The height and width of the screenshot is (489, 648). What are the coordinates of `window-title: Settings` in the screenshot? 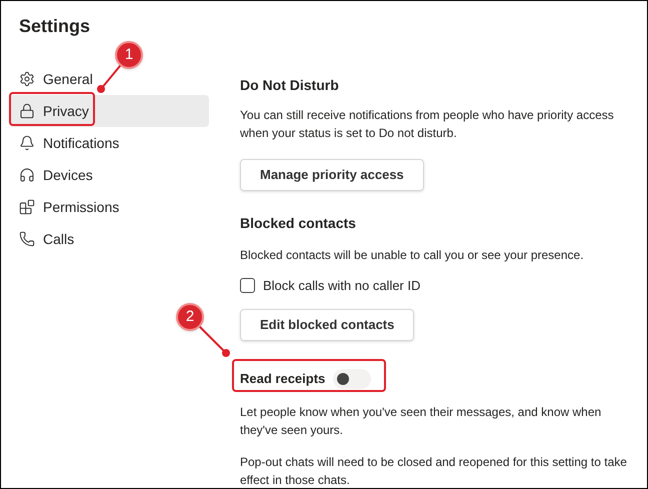 It's located at (55, 26).